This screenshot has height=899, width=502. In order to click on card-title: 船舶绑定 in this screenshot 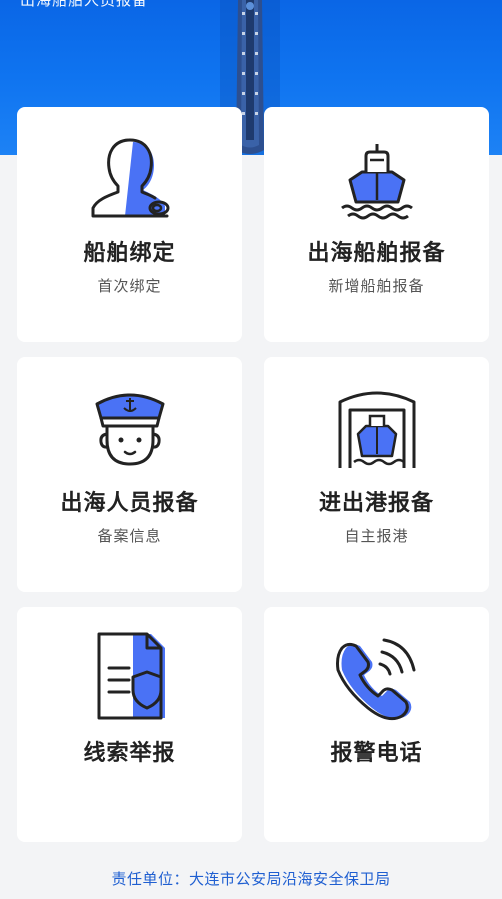, I will do `click(129, 253)`.